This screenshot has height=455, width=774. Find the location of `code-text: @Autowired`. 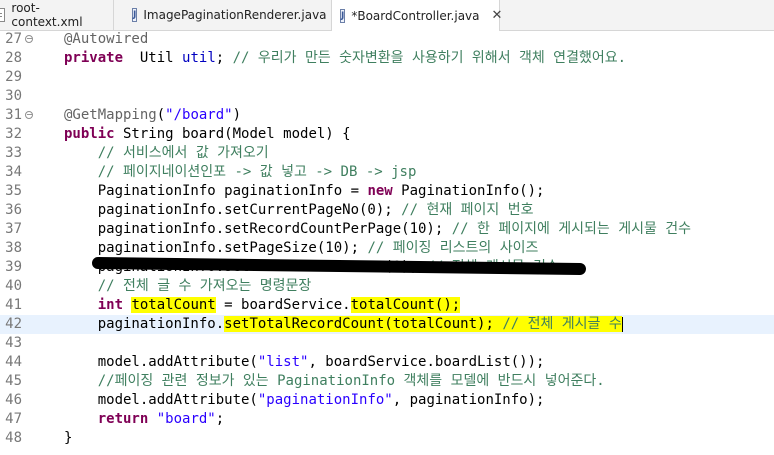

code-text: @Autowired is located at coordinates (106, 39).